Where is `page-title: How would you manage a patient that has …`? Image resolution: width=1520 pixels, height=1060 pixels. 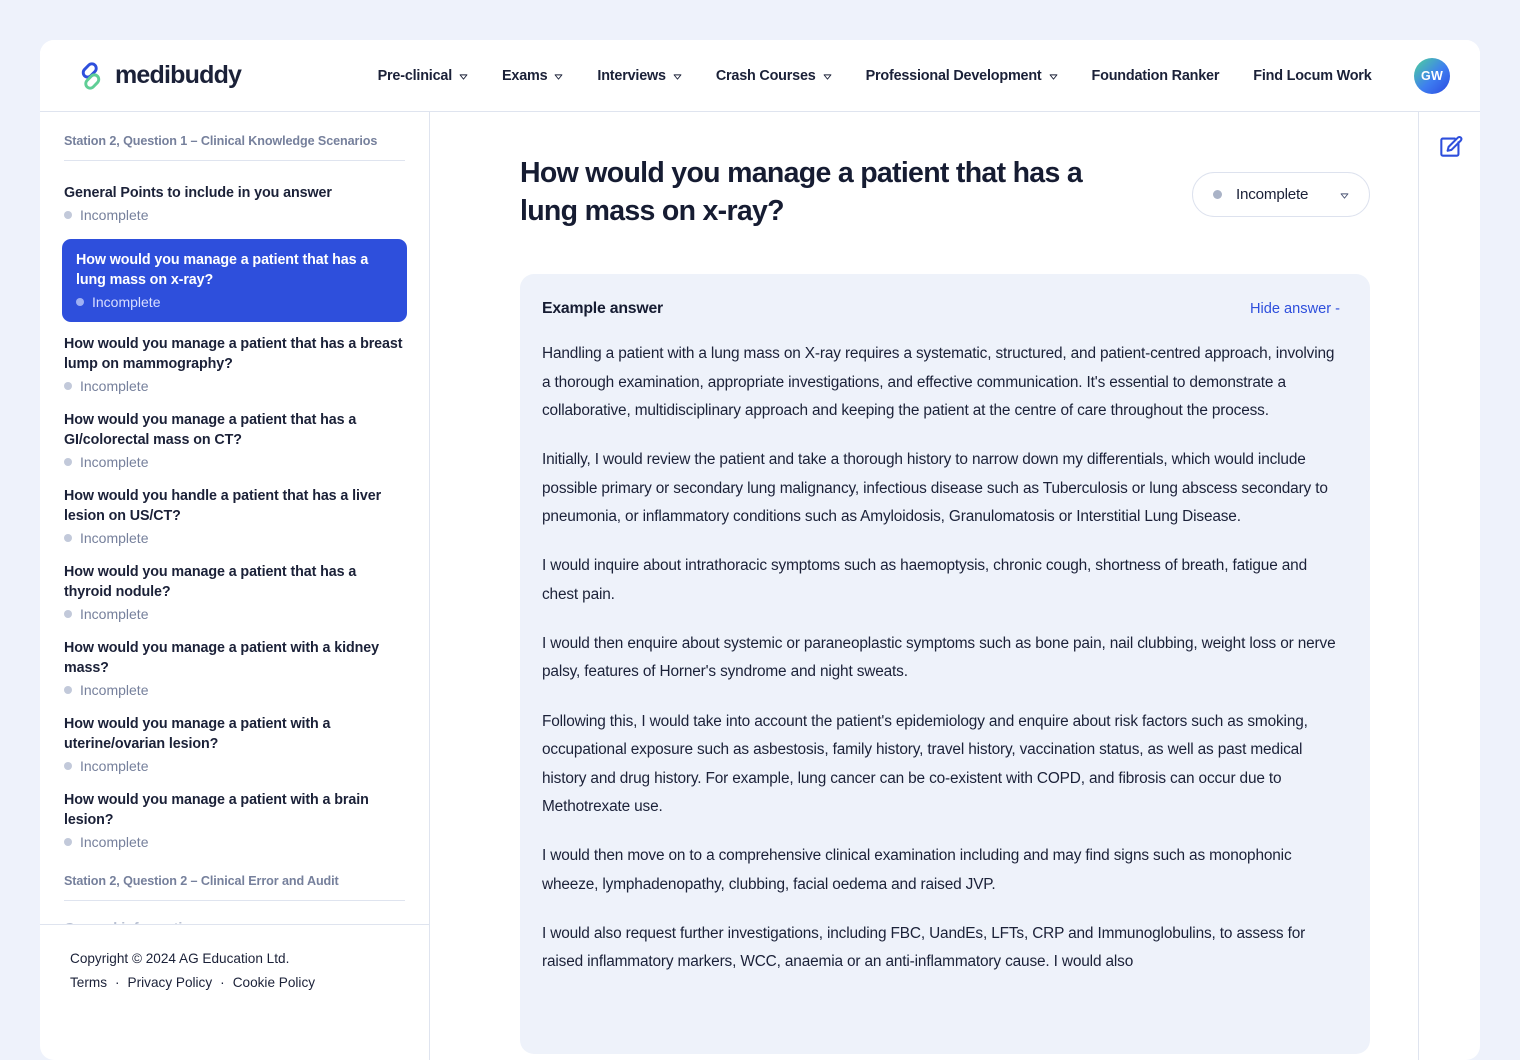 page-title: How would you manage a patient that has … is located at coordinates (801, 192).